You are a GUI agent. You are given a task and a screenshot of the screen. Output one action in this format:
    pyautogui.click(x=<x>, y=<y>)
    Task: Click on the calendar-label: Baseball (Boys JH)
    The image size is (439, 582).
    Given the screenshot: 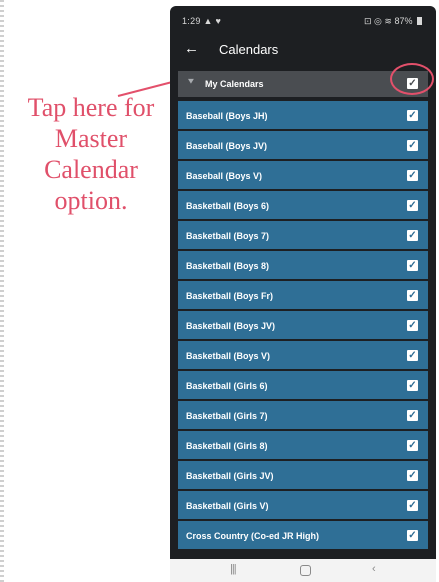 What is the action you would take?
    pyautogui.click(x=227, y=116)
    